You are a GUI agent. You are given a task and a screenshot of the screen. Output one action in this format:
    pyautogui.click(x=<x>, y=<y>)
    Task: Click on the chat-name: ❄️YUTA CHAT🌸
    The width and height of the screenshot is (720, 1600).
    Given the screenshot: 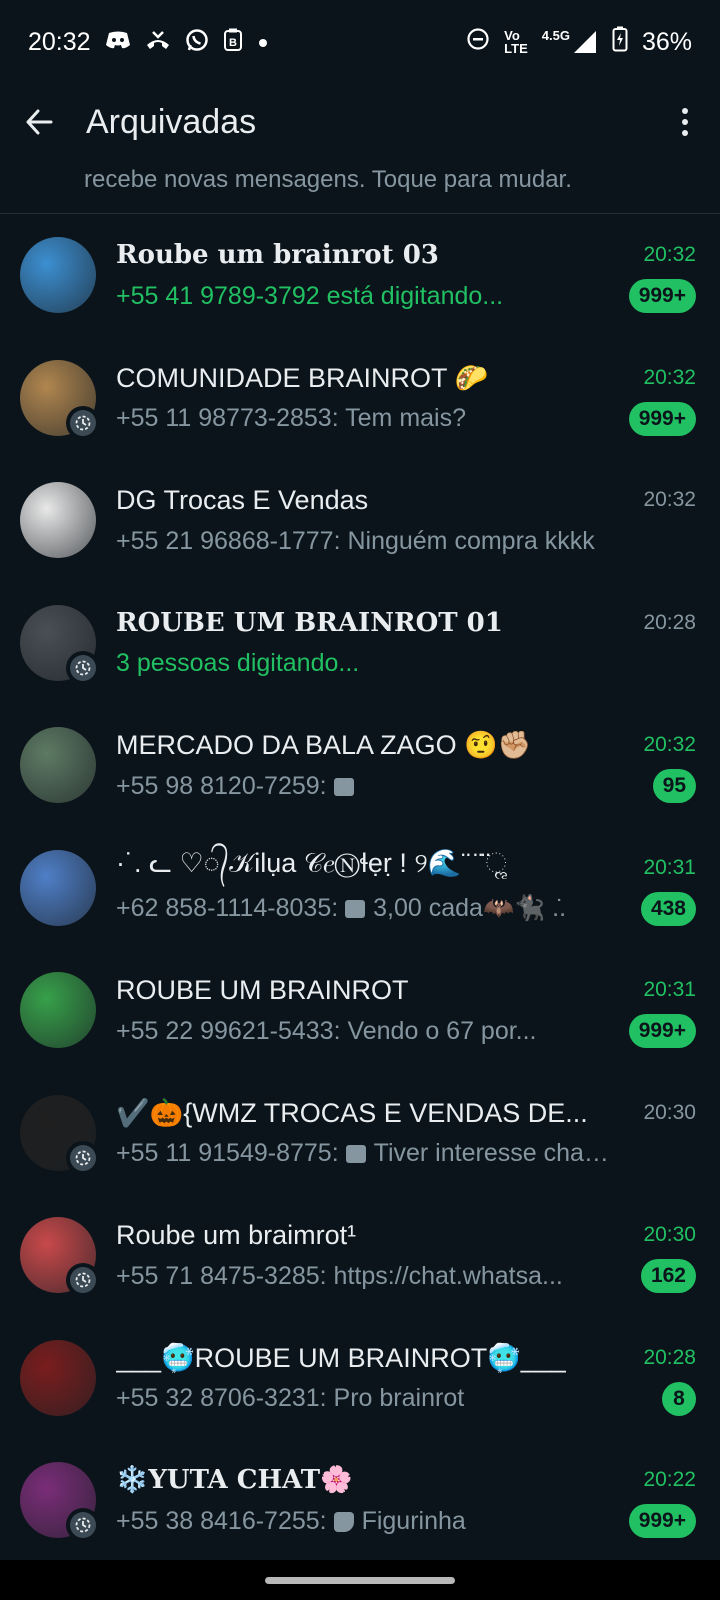 What is the action you would take?
    pyautogui.click(x=234, y=1480)
    